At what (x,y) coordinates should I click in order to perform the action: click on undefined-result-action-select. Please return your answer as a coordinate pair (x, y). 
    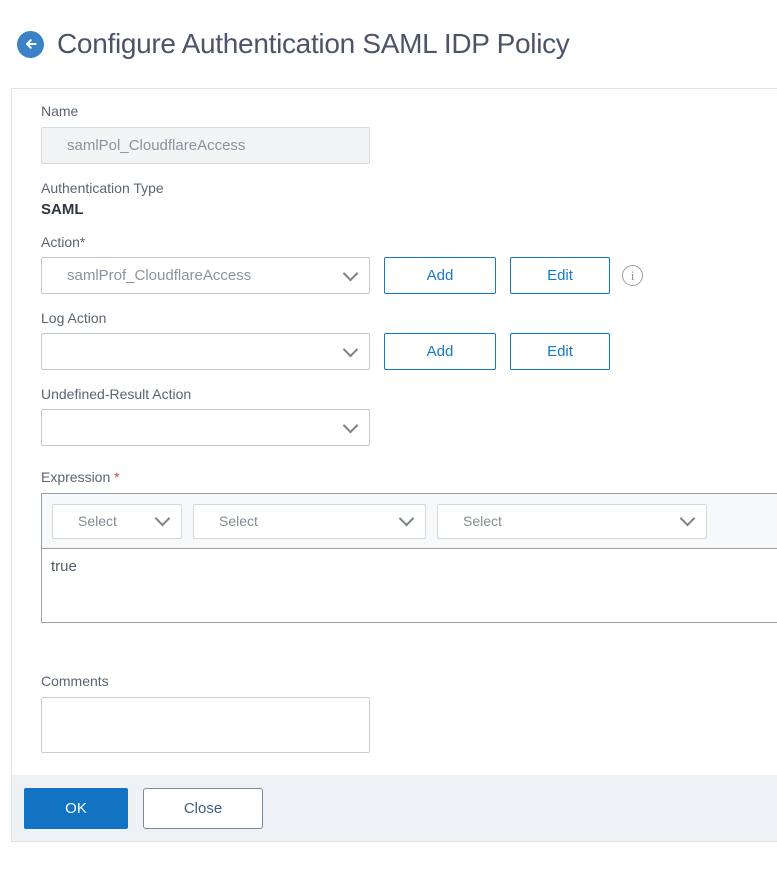
    Looking at the image, I should click on (205, 427).